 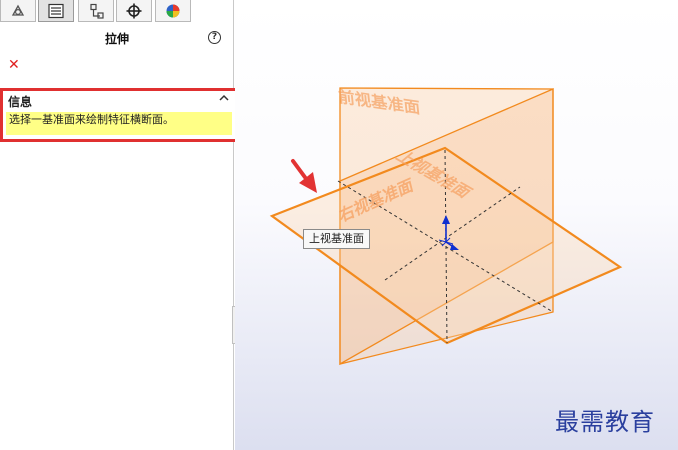 What do you see at coordinates (336, 239) in the screenshot?
I see `plane-hover-tooltip: 上视基准面` at bounding box center [336, 239].